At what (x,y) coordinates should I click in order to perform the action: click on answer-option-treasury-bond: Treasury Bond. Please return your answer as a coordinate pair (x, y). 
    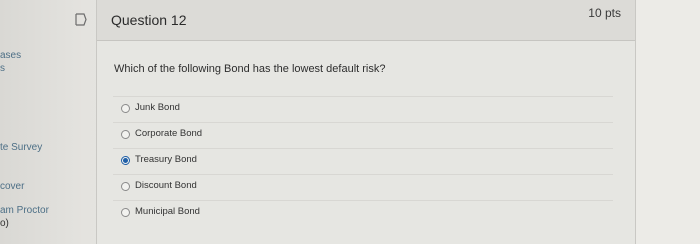
    Looking at the image, I should click on (363, 161).